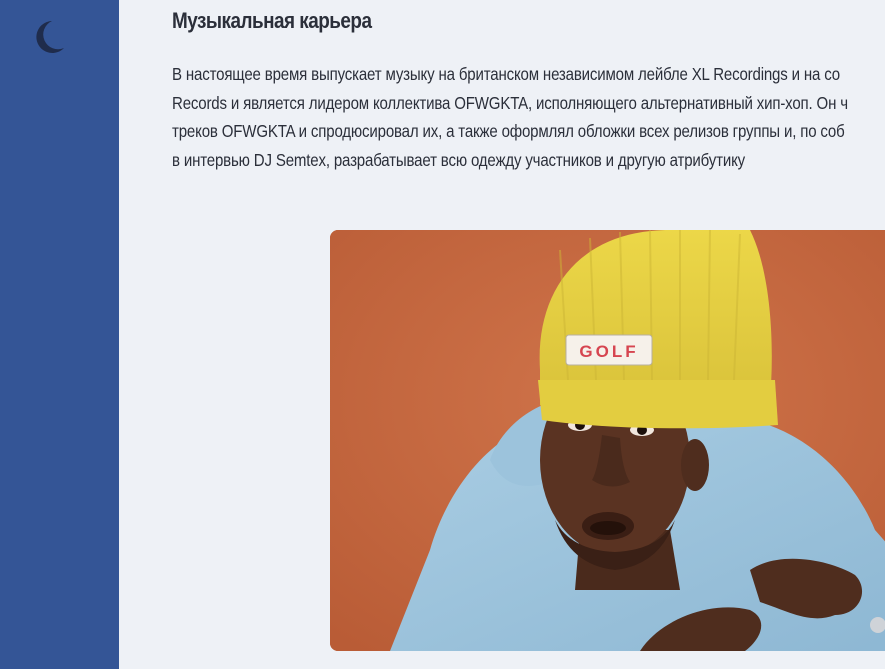 This screenshot has height=669, width=885. I want to click on moon-icon, so click(50, 37).